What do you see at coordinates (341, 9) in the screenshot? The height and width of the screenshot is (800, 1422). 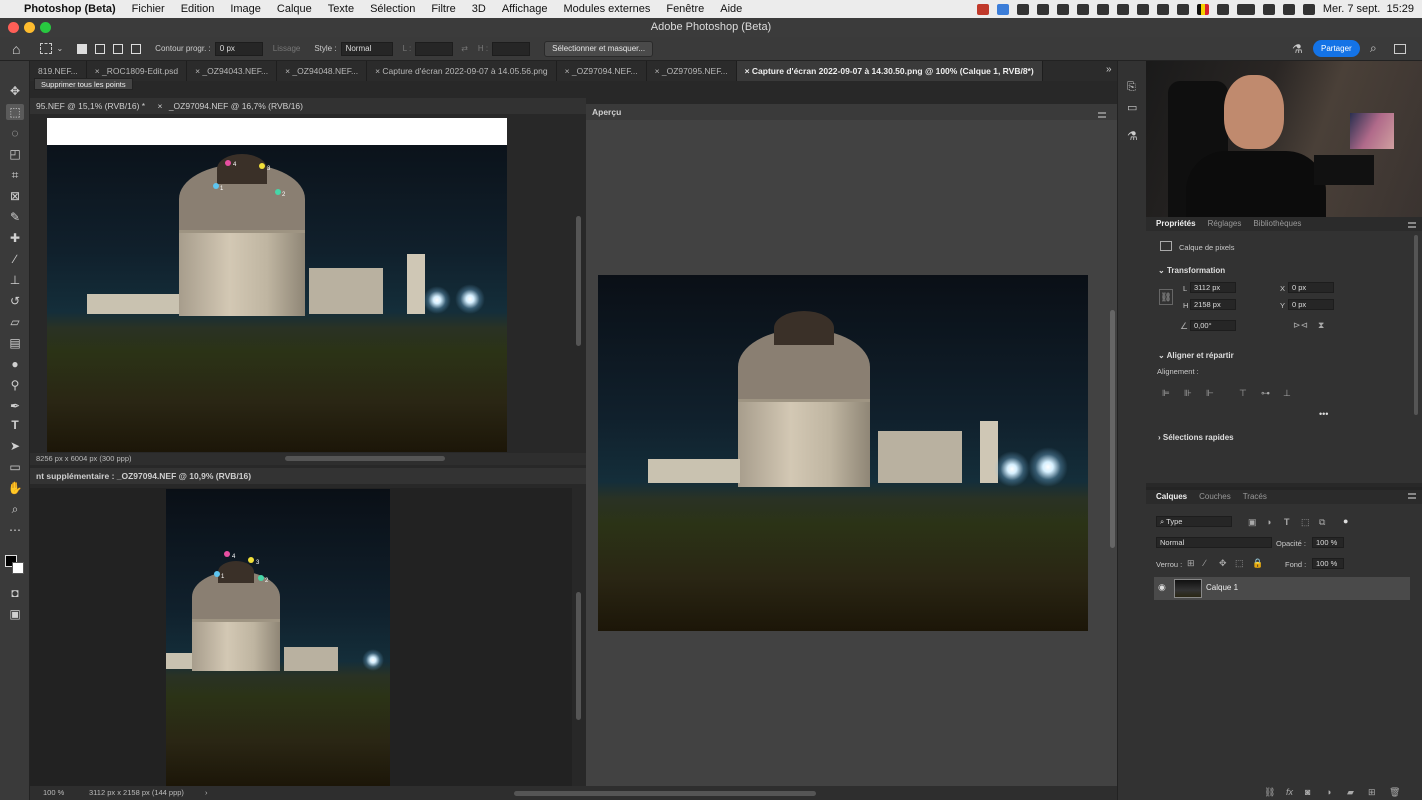 I see `menu-texte: Texte` at bounding box center [341, 9].